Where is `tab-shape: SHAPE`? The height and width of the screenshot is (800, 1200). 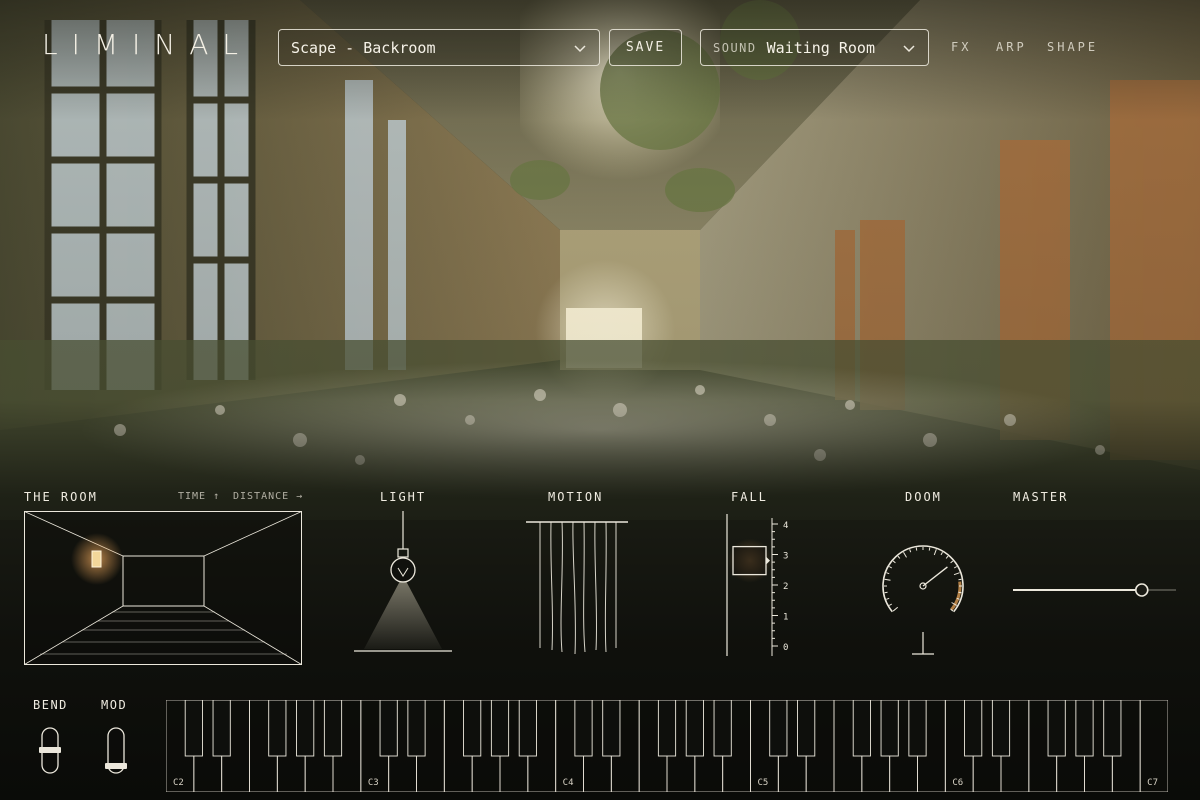
tab-shape: SHAPE is located at coordinates (1072, 47).